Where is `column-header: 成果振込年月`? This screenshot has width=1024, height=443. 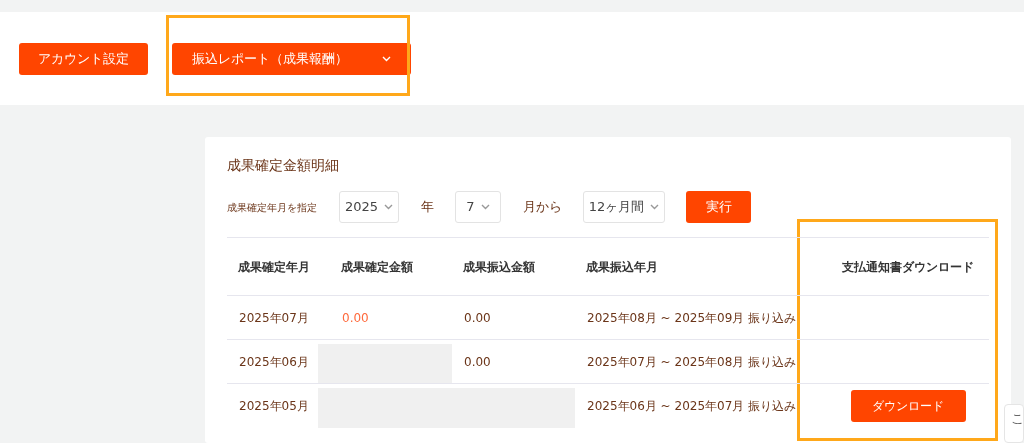
column-header: 成果振込年月 is located at coordinates (622, 267).